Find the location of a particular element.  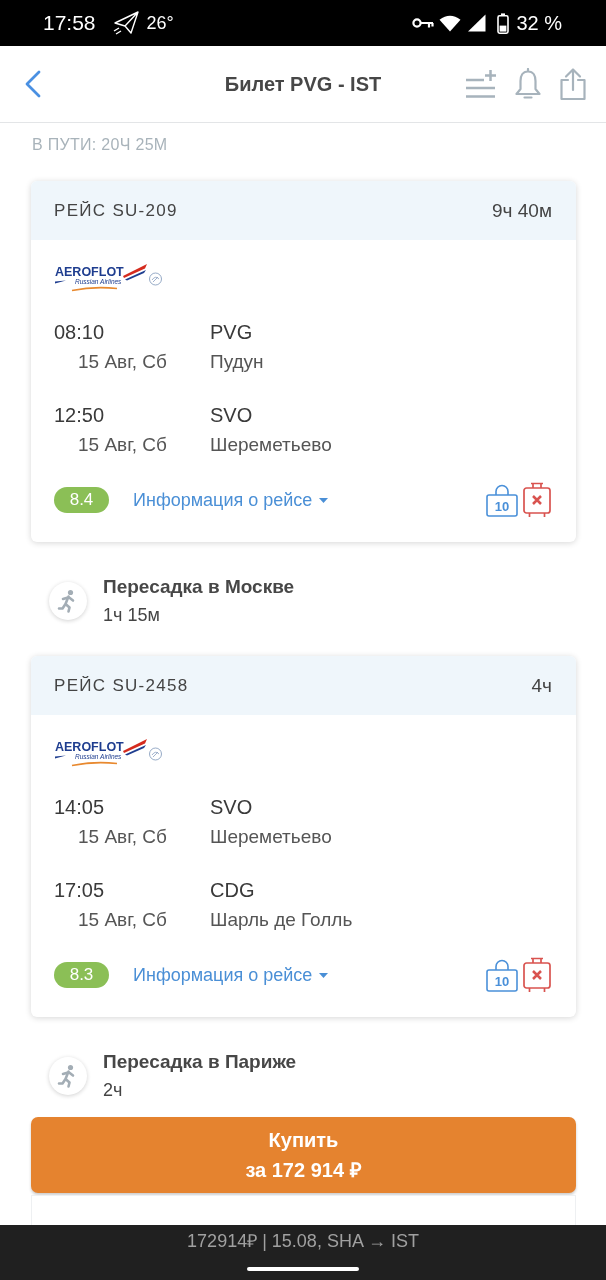

segment-time: 08:10 is located at coordinates (79, 332).